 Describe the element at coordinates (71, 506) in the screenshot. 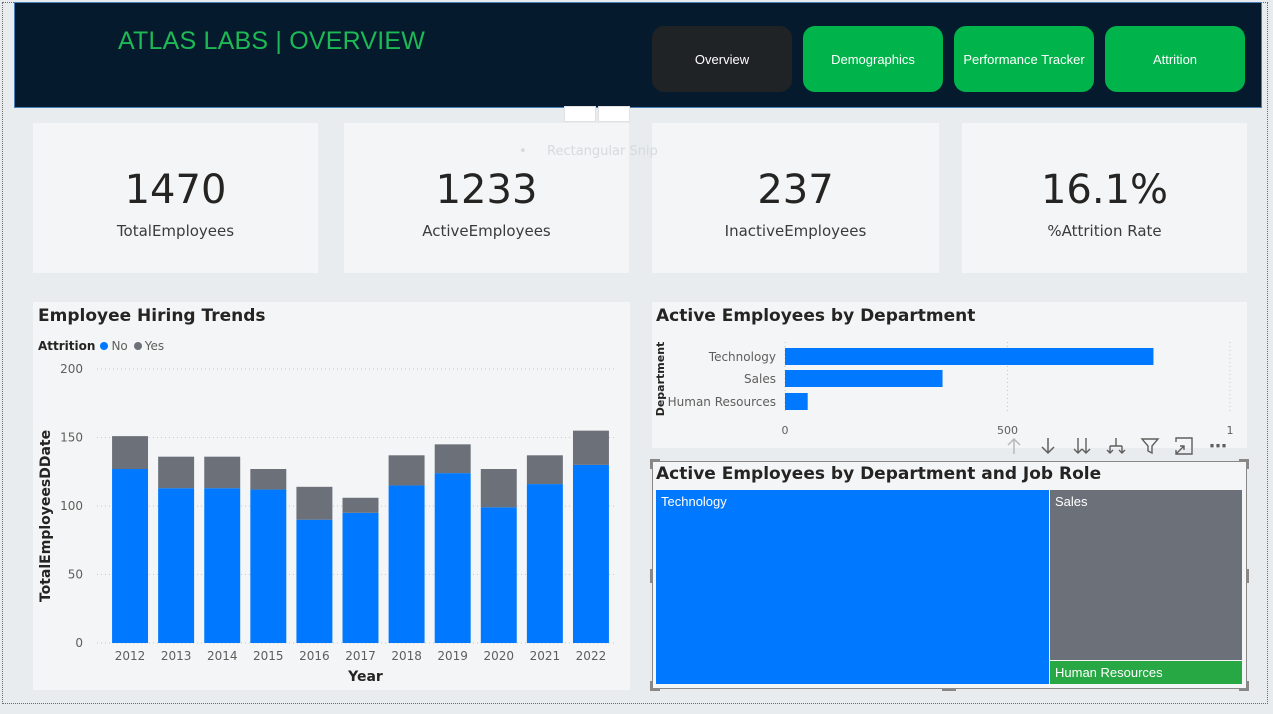

I see `y-tick-label: 100` at that location.